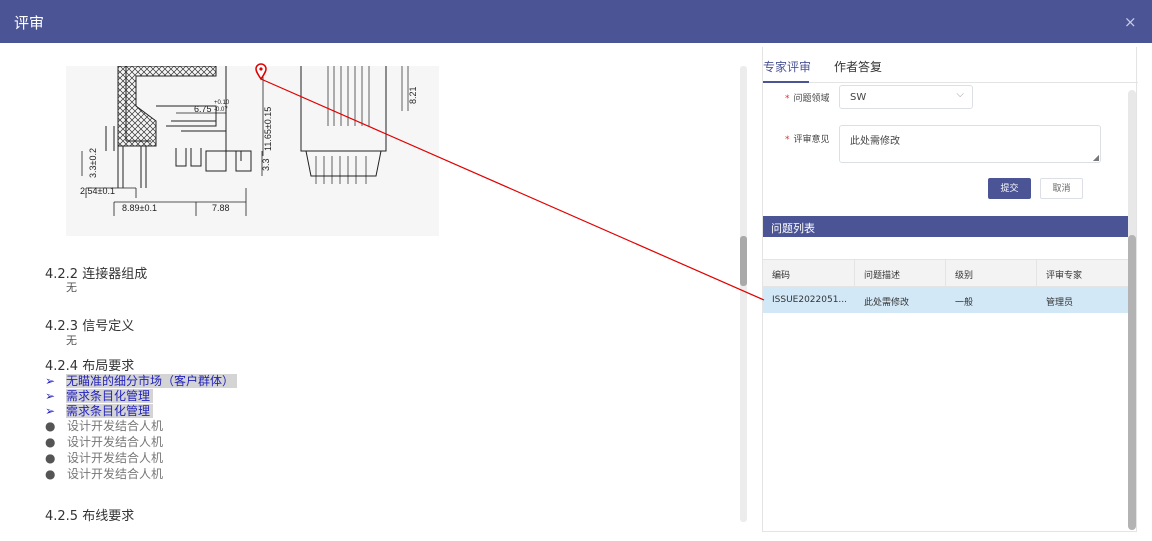  Describe the element at coordinates (221, 208) in the screenshot. I see `drawing-label: 7.88` at that location.